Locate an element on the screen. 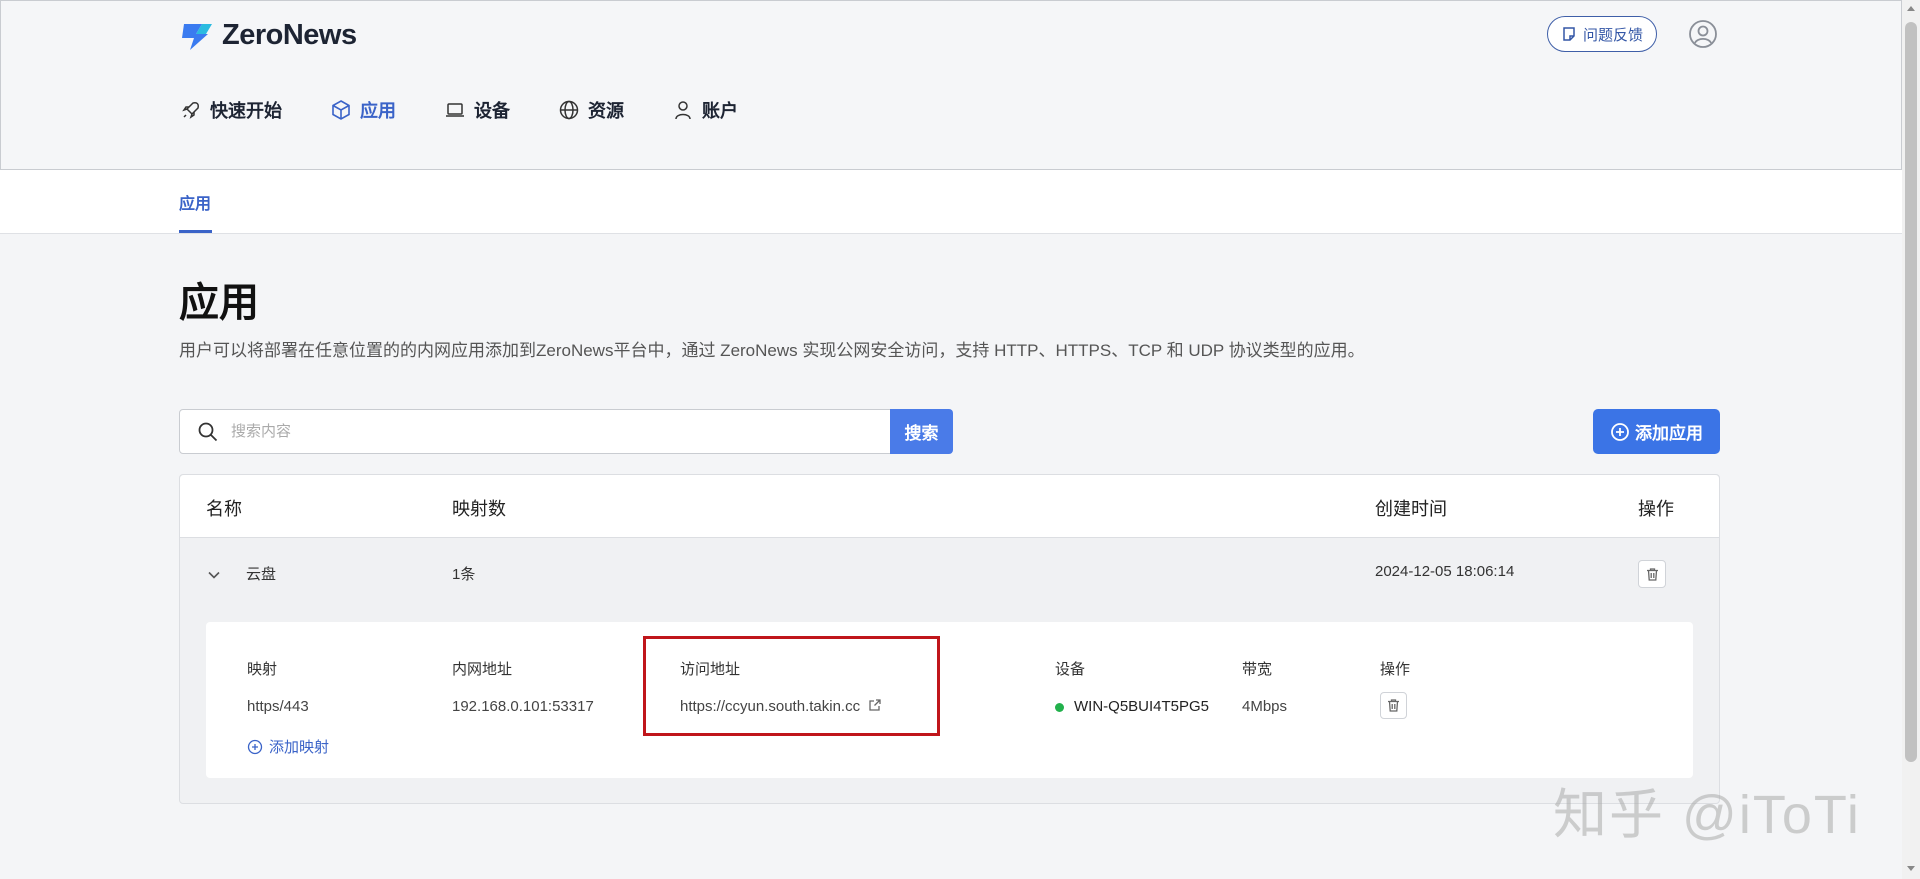 The height and width of the screenshot is (879, 1920). detail-header-mapping: 映射 is located at coordinates (262, 669).